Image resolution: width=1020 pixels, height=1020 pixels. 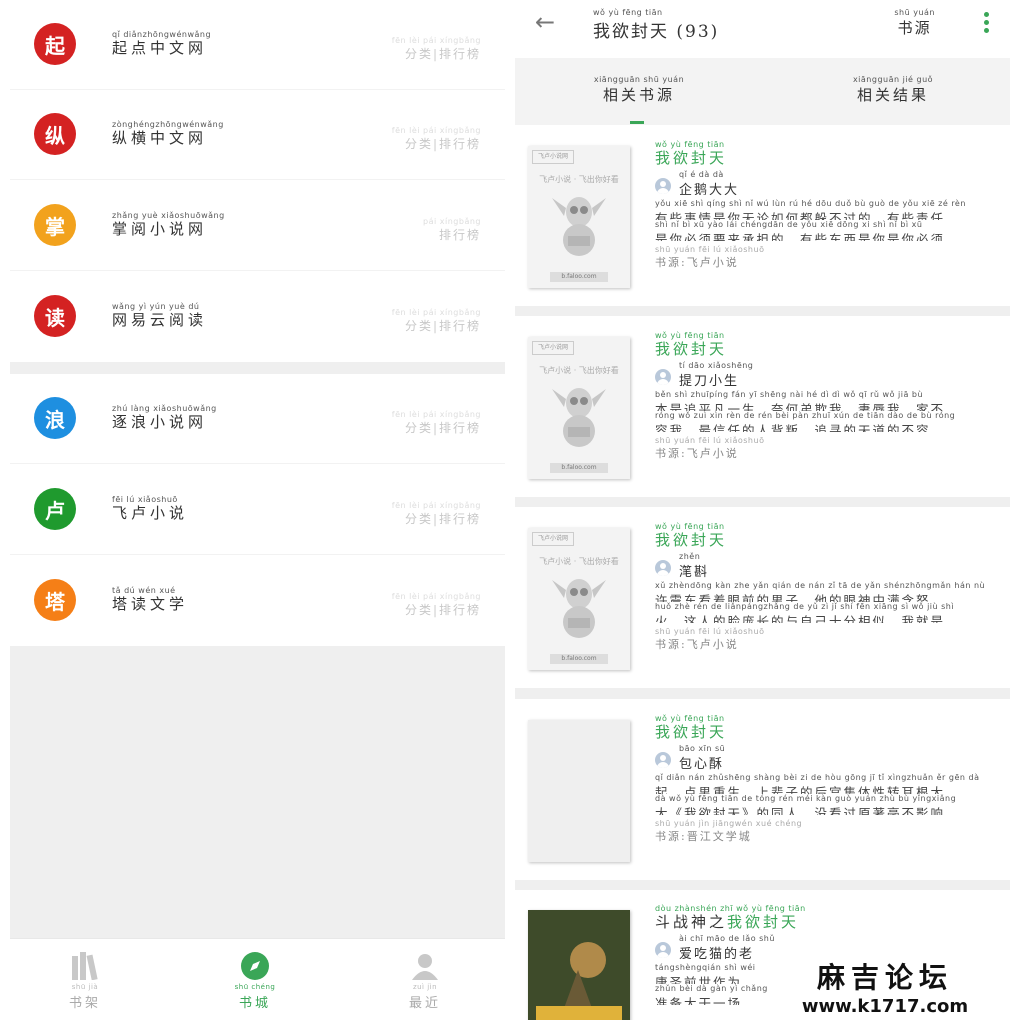 What do you see at coordinates (709, 381) in the screenshot?
I see `author-name: 提刀小生` at bounding box center [709, 381].